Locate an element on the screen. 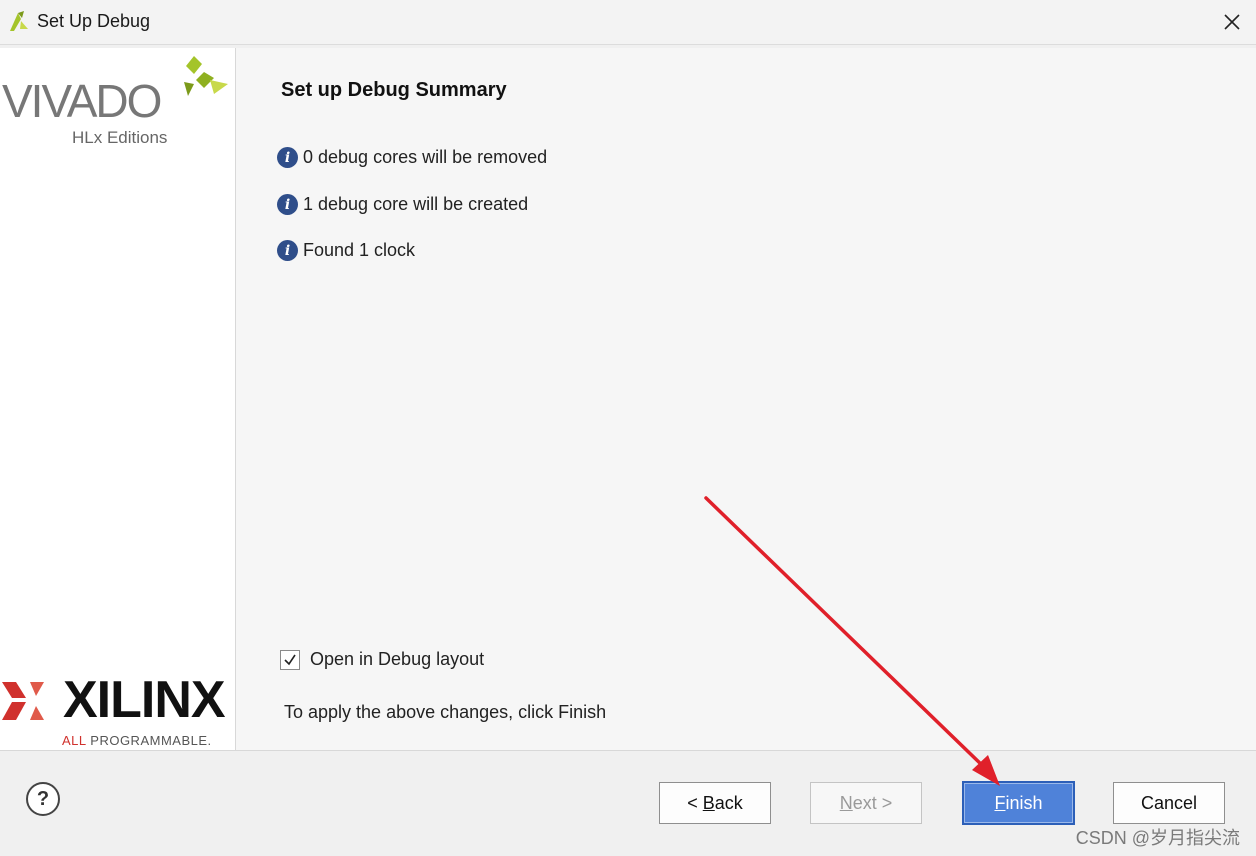  next-button: Next > is located at coordinates (866, 803).